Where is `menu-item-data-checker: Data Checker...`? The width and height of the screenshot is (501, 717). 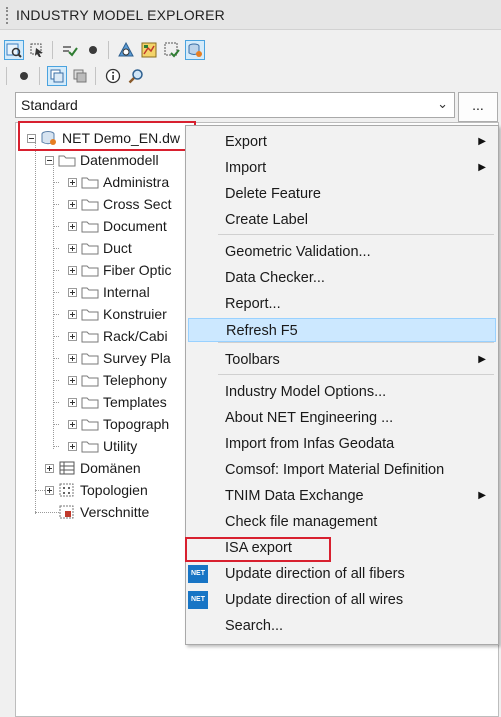
menu-item-data-checker: Data Checker... is located at coordinates (342, 278).